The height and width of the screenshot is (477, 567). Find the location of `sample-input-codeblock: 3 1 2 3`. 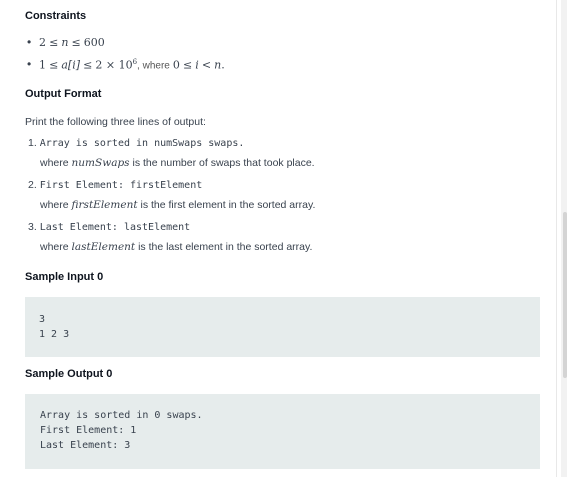

sample-input-codeblock: 3 1 2 3 is located at coordinates (282, 327).